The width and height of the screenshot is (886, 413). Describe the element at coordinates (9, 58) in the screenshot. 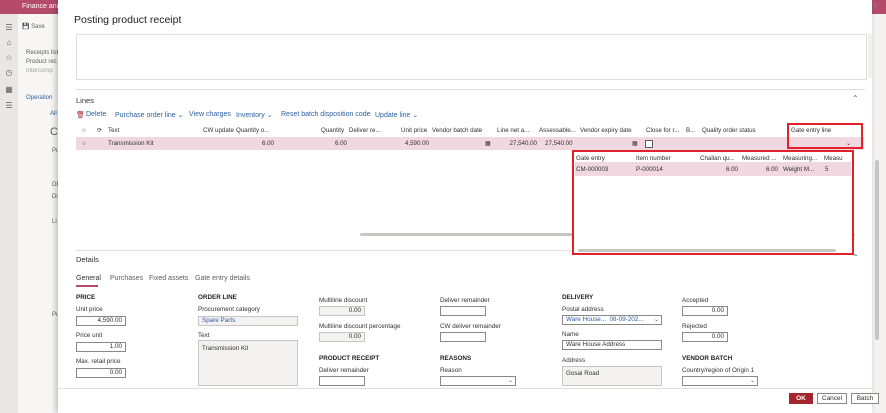

I see `star-icon: ☆` at that location.